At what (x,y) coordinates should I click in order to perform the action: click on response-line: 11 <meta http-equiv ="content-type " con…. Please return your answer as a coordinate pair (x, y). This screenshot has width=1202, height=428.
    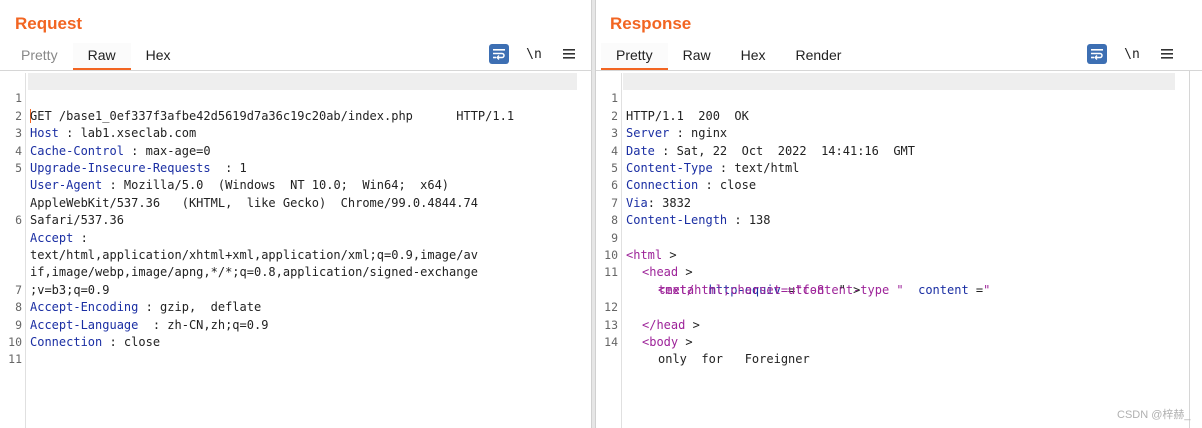
    Looking at the image, I should click on (899, 271).